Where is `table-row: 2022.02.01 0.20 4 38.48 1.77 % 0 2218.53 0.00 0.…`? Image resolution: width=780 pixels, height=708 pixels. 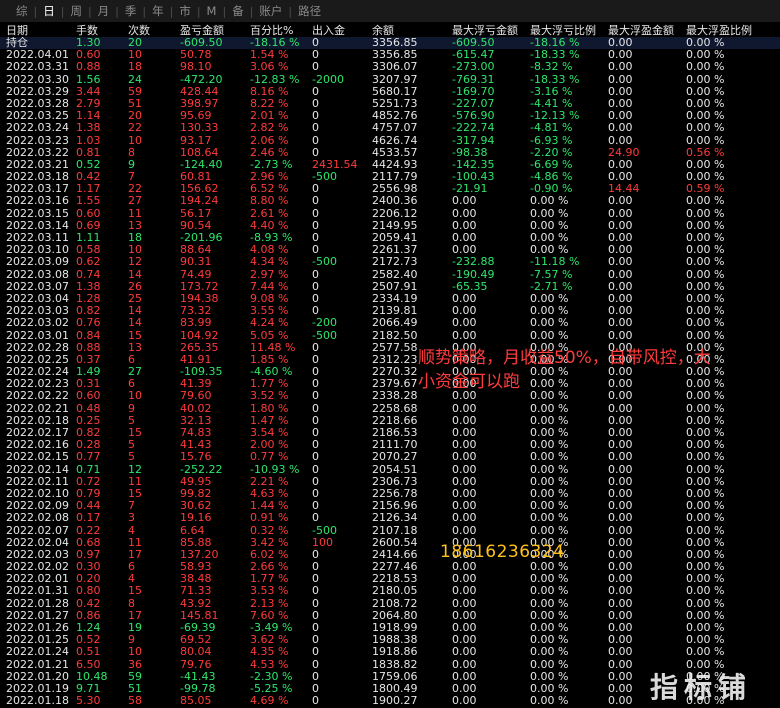 table-row: 2022.02.01 0.20 4 38.48 1.77 % 0 2218.53 0.00 0.… is located at coordinates (390, 579).